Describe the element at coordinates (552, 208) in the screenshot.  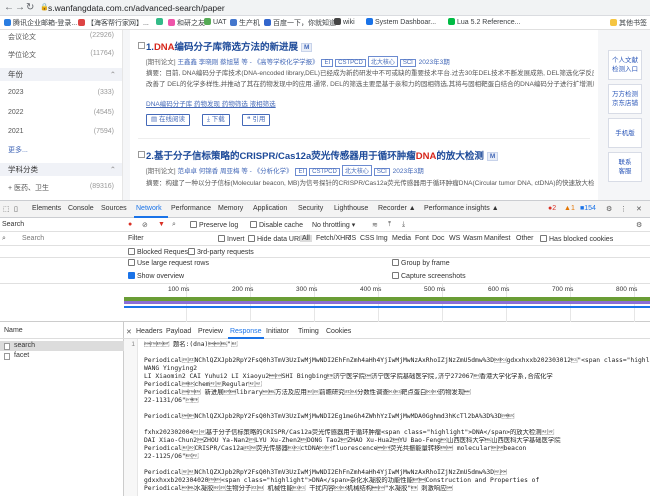
I see `error-badge: ●2` at that location.